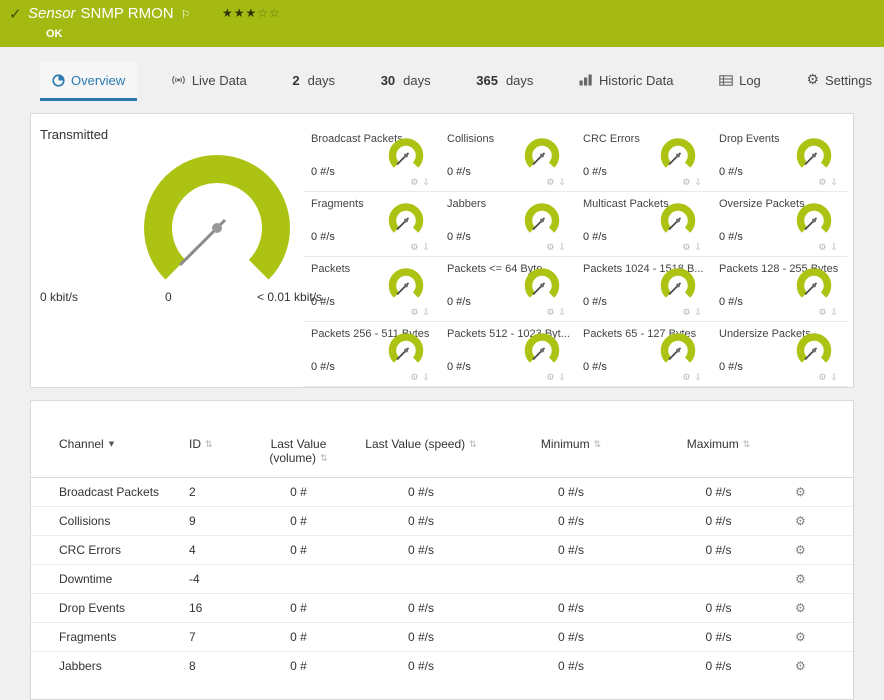 The image size is (884, 700). Describe the element at coordinates (239, 13) in the screenshot. I see `stars-filled-icon: ★★★` at that location.